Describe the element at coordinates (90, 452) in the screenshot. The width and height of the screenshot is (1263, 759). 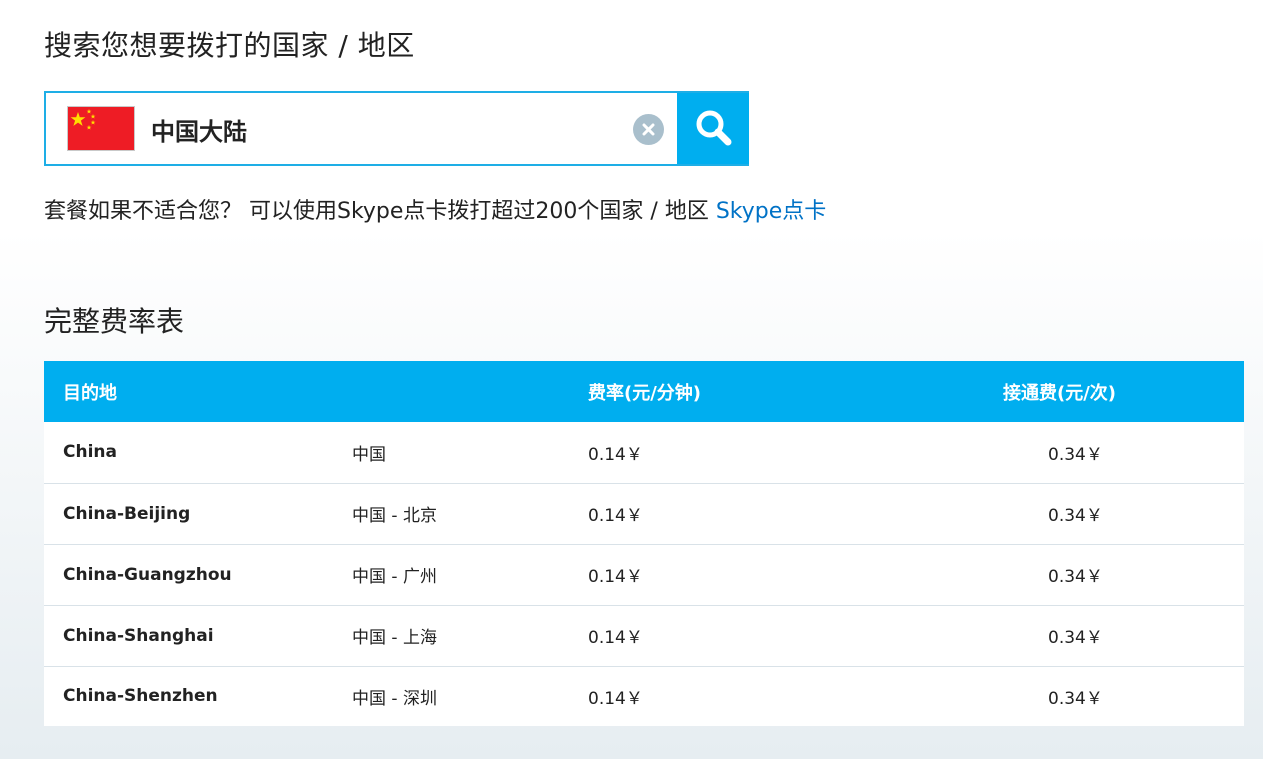
I see `destination-cell: China` at that location.